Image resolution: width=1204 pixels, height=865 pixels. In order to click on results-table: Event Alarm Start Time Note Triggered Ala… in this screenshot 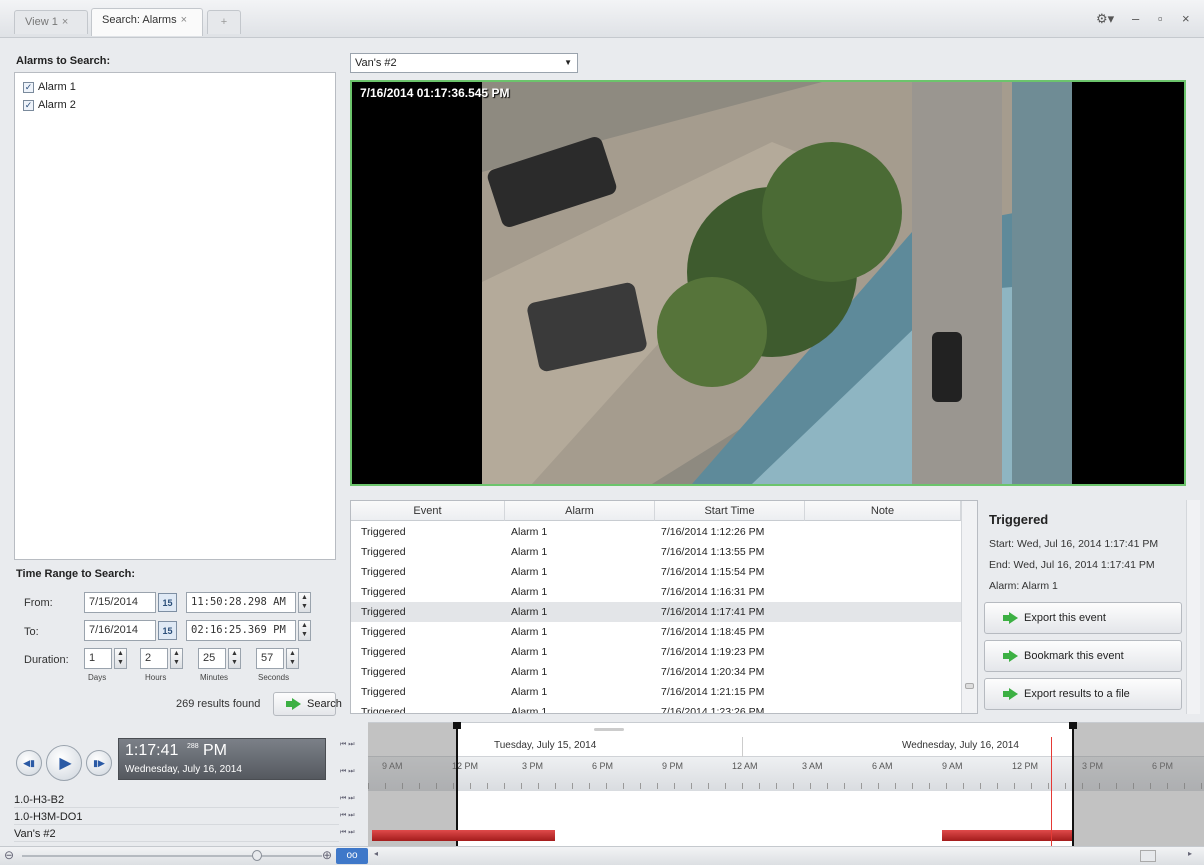, I will do `click(664, 607)`.